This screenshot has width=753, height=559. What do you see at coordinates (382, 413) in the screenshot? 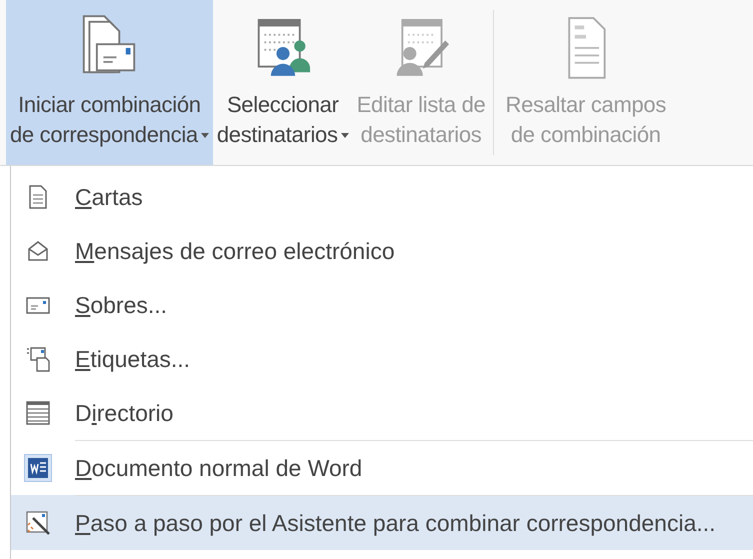
I see `menu-item: Directorio` at bounding box center [382, 413].